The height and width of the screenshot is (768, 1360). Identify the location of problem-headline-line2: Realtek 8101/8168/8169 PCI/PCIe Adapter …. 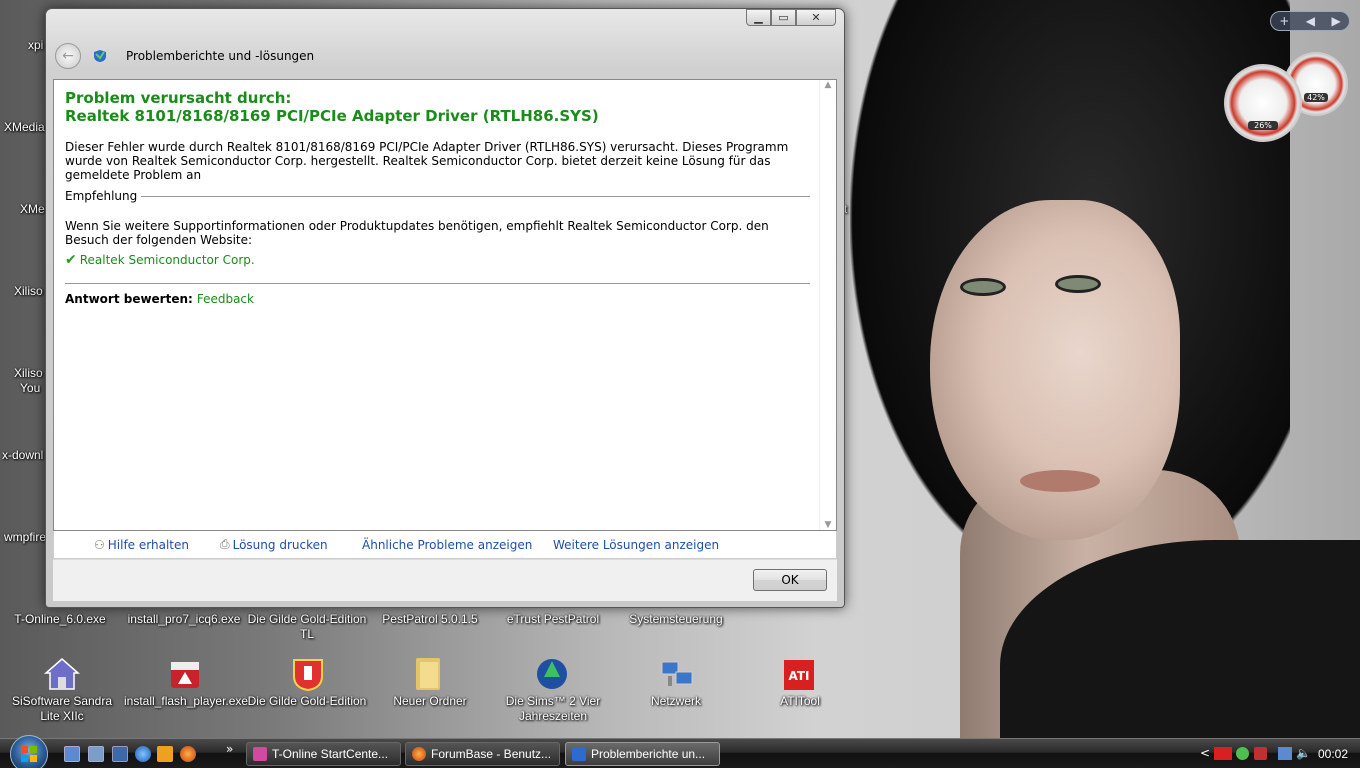
(332, 116).